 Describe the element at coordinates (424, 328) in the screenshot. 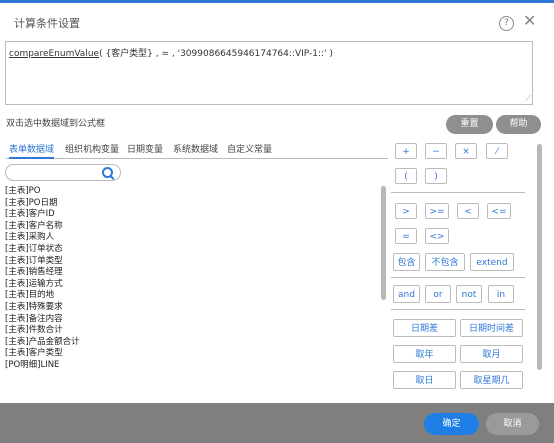

I see `date-diff-button: 日期差` at that location.